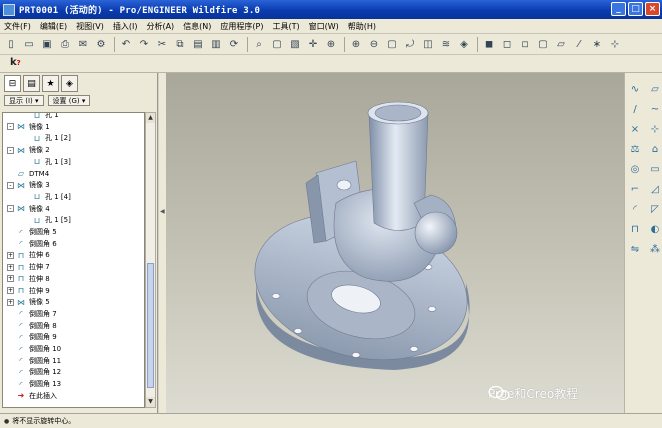 This screenshot has width=662, height=428. Describe the element at coordinates (198, 44) in the screenshot. I see `paste-icon: ▤` at that location.